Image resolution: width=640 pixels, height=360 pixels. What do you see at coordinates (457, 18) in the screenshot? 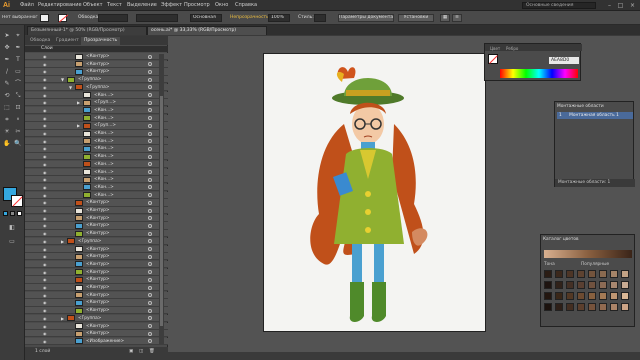
I see `menu-icon: ≡` at bounding box center [457, 18].